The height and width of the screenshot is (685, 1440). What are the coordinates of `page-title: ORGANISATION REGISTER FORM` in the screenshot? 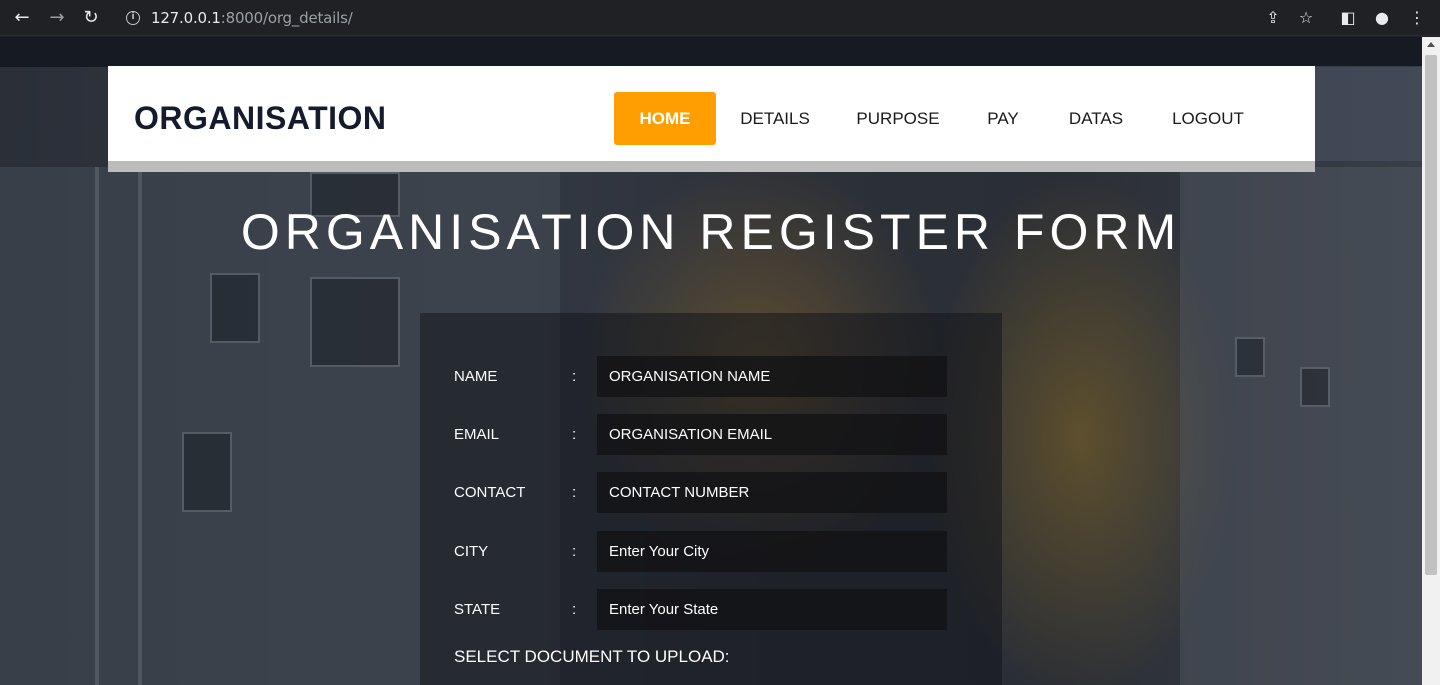 It's located at (711, 232).